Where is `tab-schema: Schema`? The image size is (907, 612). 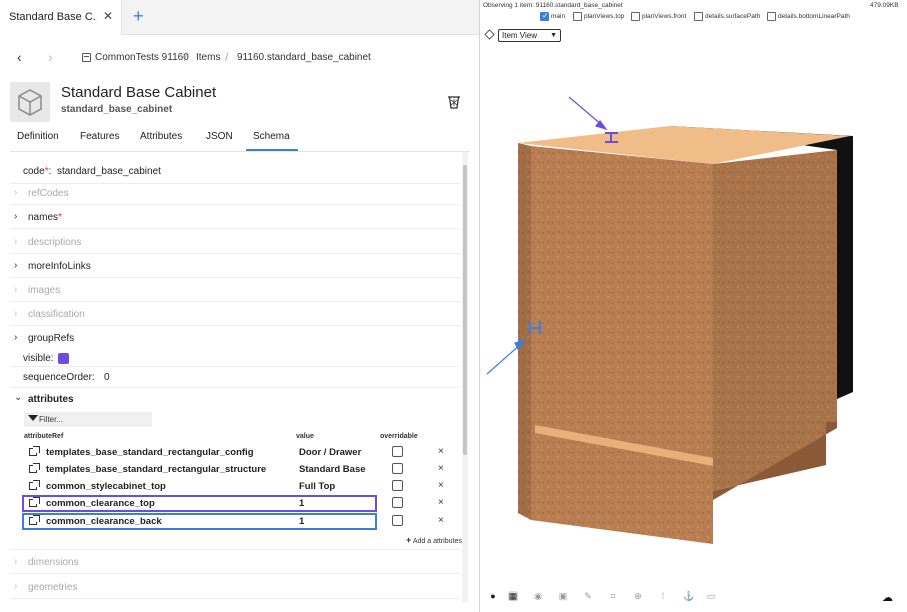
tab-schema: Schema is located at coordinates (271, 136).